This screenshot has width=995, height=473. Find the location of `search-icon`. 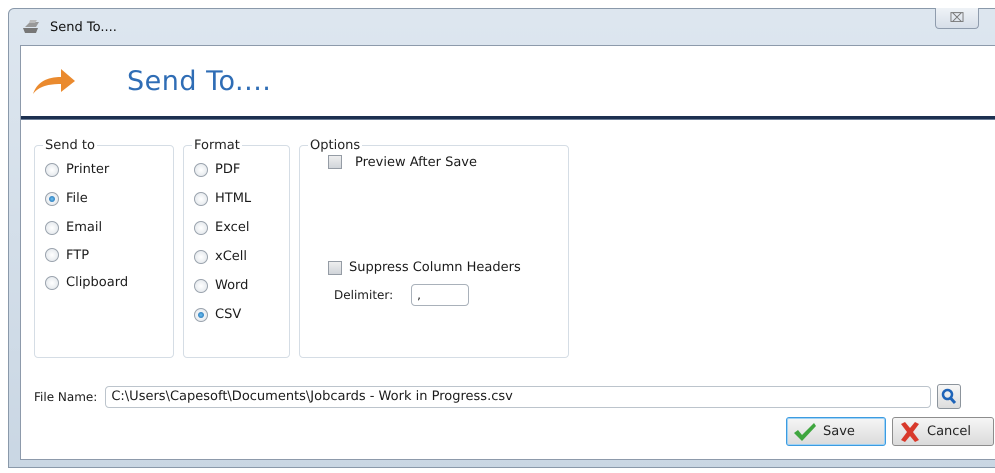

search-icon is located at coordinates (949, 396).